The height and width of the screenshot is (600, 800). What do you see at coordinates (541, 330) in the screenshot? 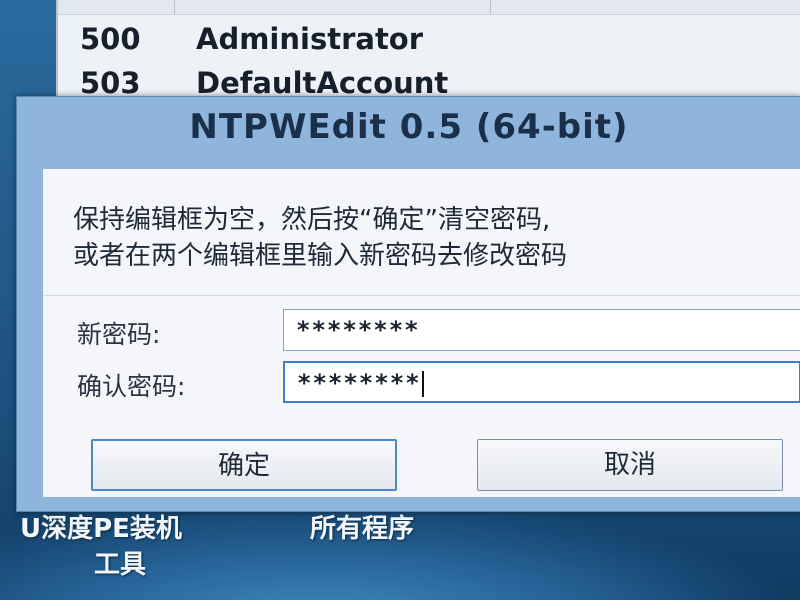
I see `new-password-field: ********` at bounding box center [541, 330].